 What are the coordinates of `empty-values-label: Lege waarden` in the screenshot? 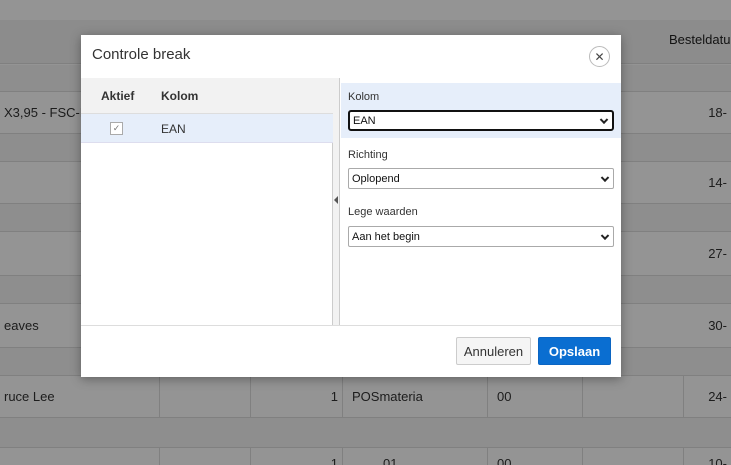 It's located at (383, 212).